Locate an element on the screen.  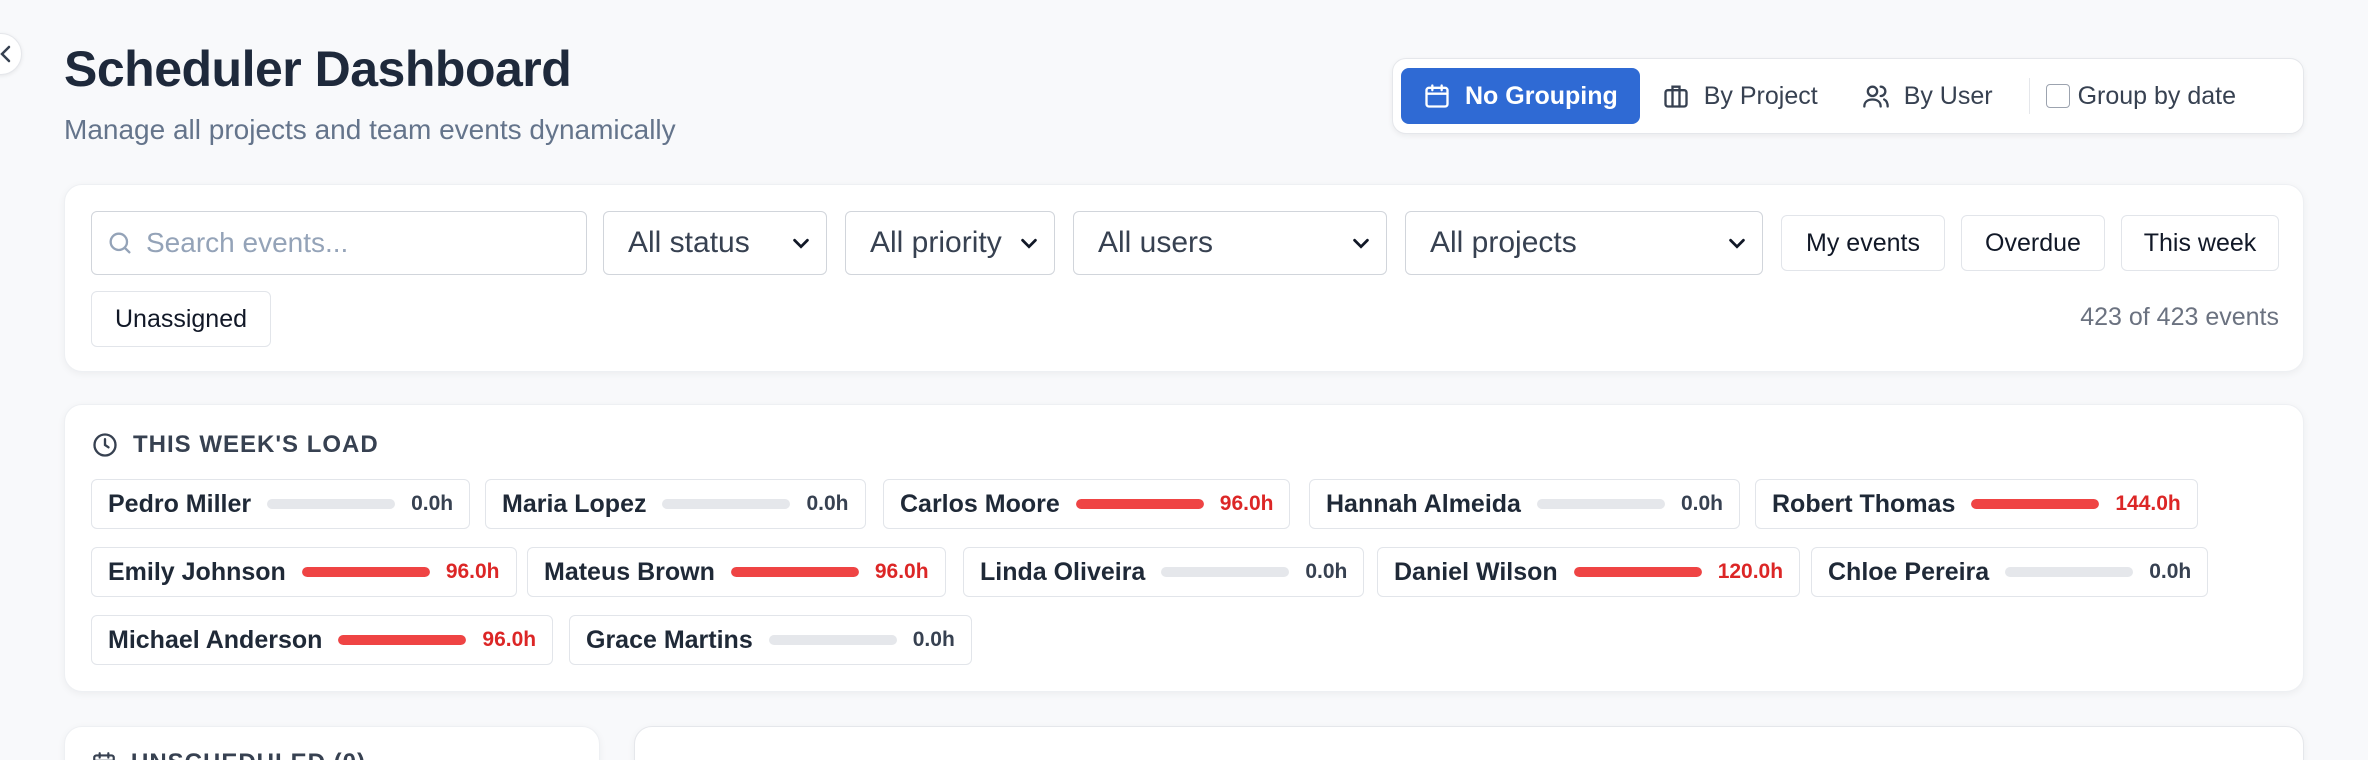
user-name: Pedro Miller is located at coordinates (180, 503).